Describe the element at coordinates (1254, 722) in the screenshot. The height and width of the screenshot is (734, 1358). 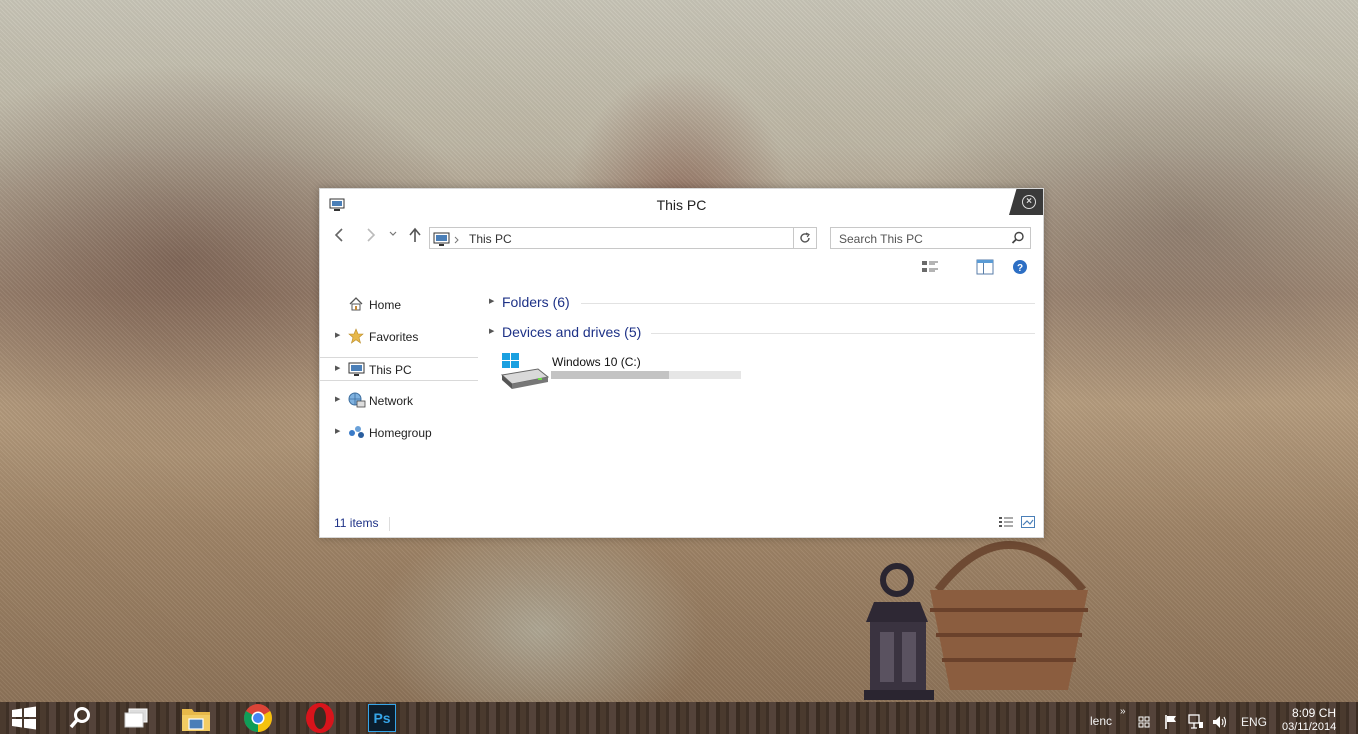
I see `language-indicator: ENG` at that location.